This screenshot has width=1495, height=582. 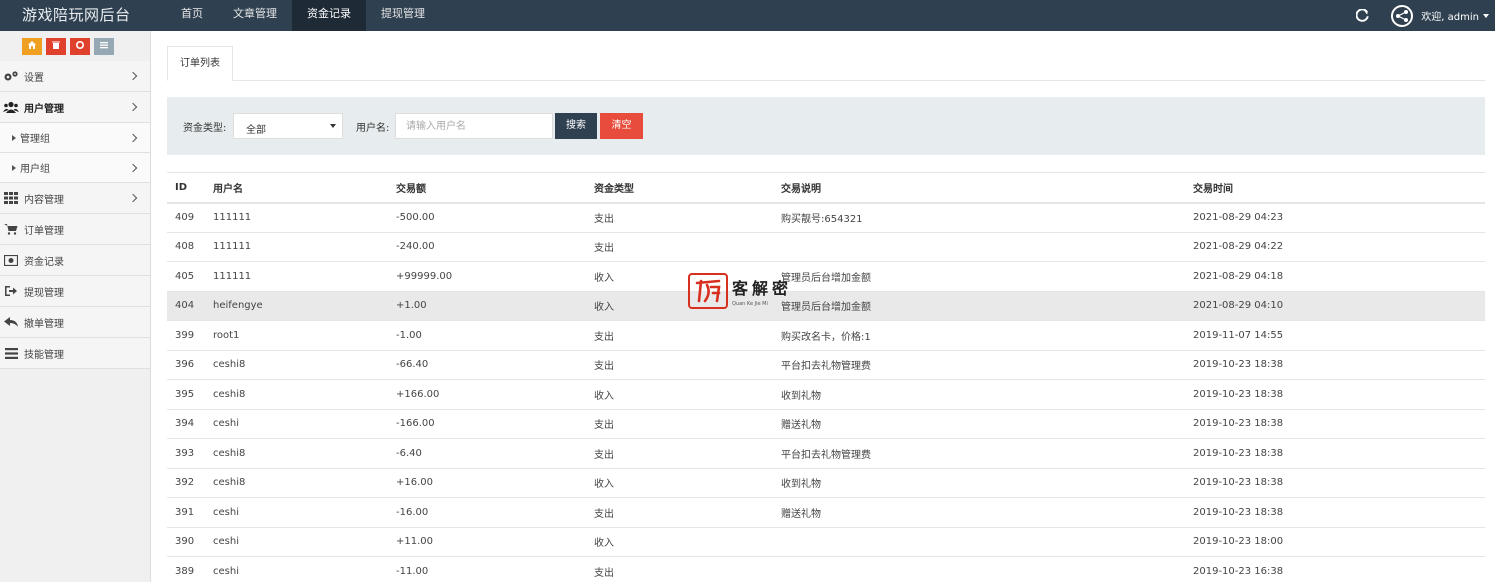 What do you see at coordinates (255, 15) in the screenshot?
I see `nav-articles: 文章管理` at bounding box center [255, 15].